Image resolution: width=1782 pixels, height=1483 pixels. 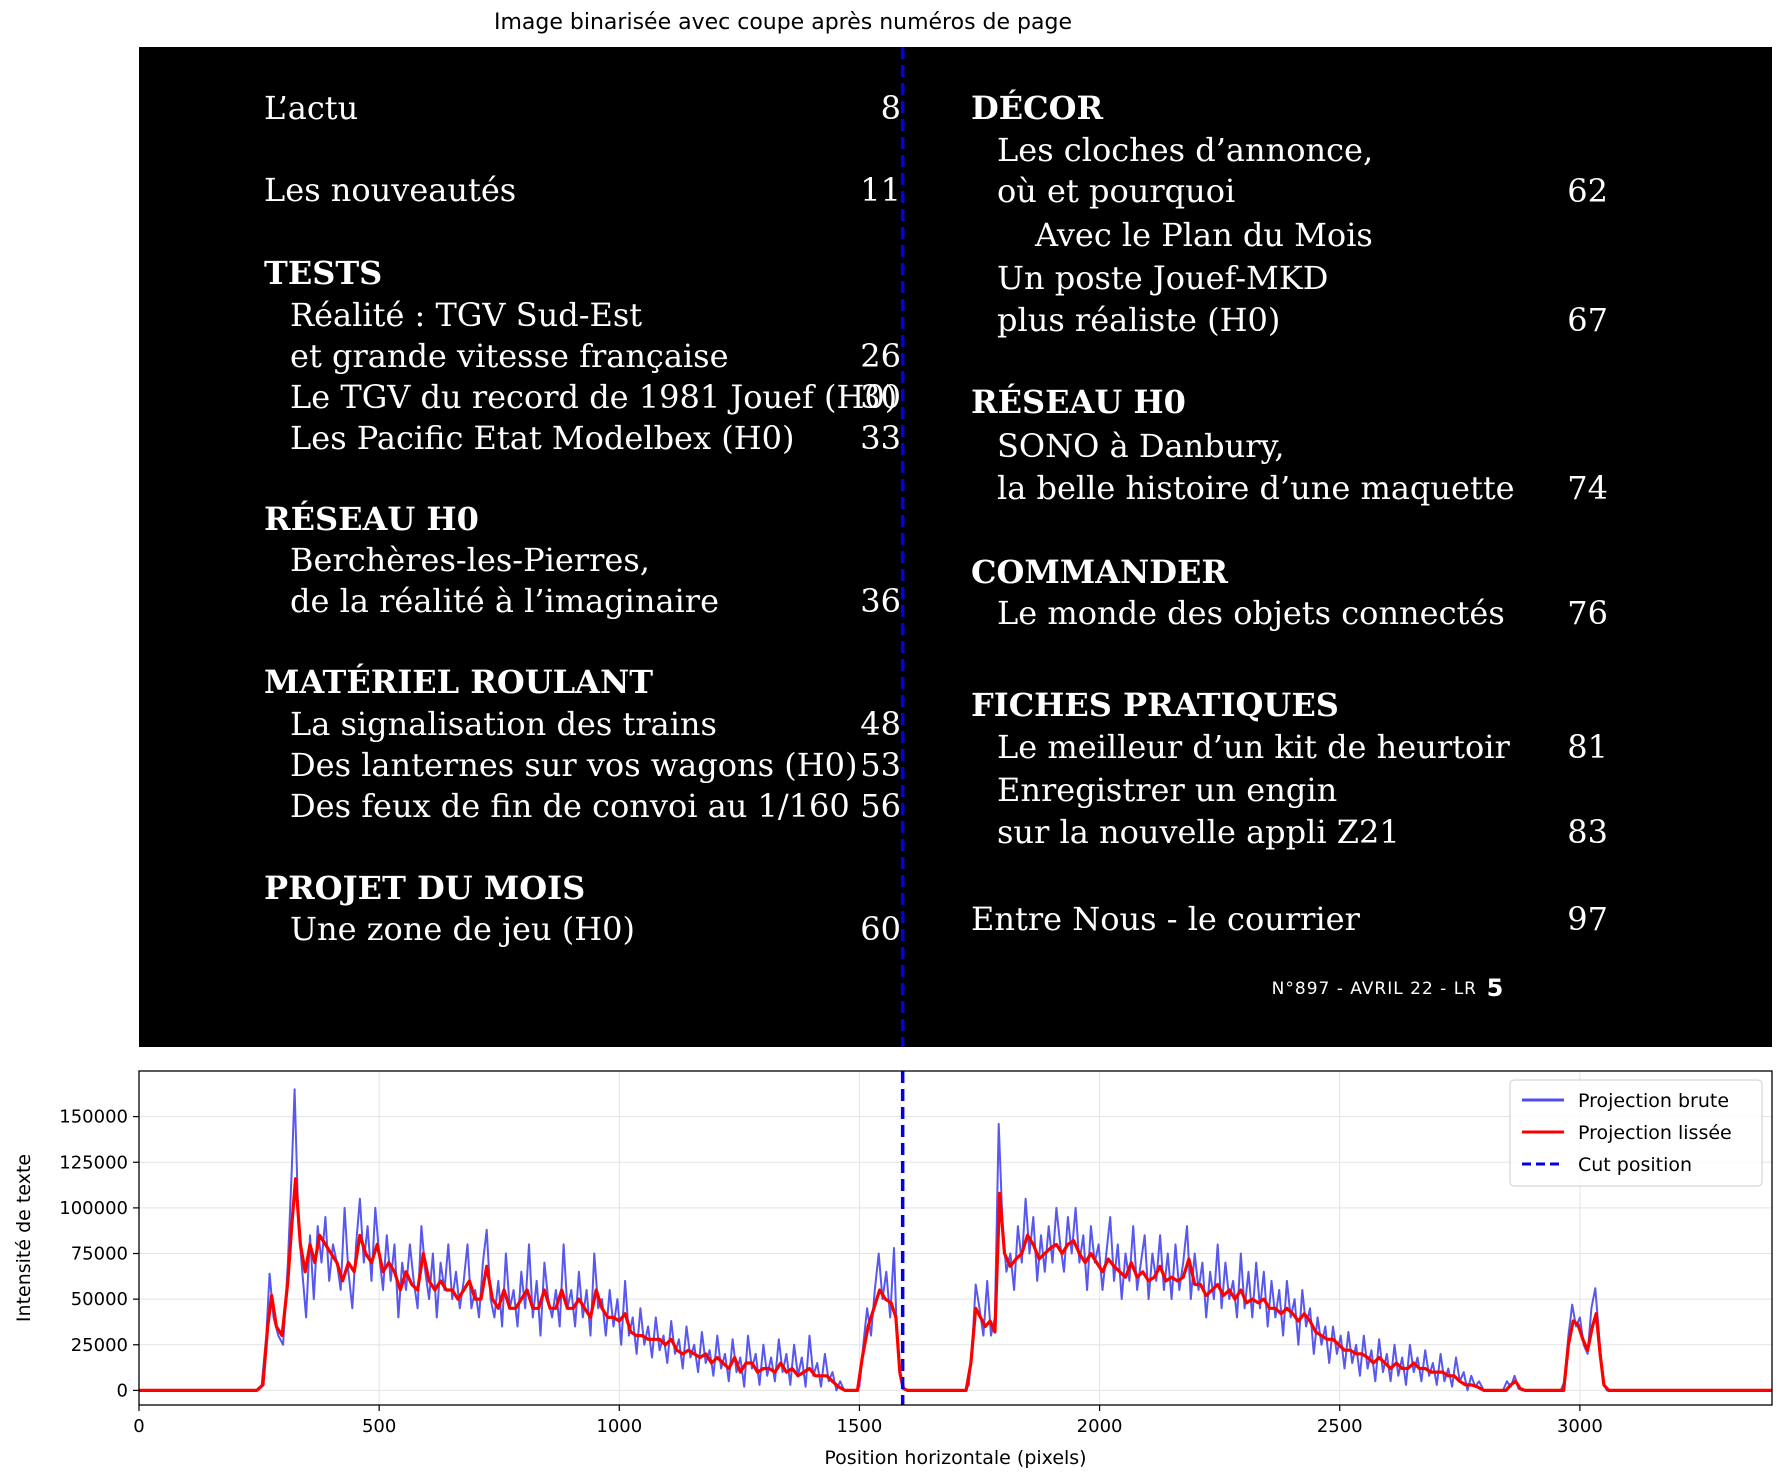 What do you see at coordinates (93, 1117) in the screenshot?
I see `y-tick-label-6: 150000` at bounding box center [93, 1117].